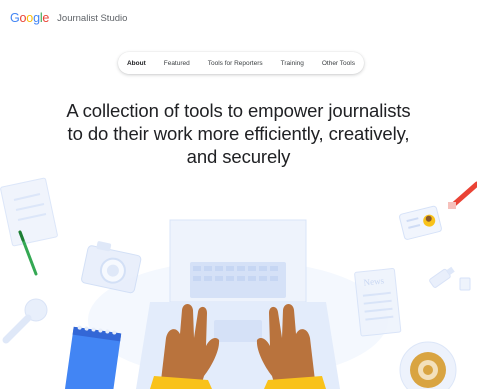 This screenshot has width=477, height=389. Describe the element at coordinates (136, 63) in the screenshot. I see `nav-item-about: About` at that location.